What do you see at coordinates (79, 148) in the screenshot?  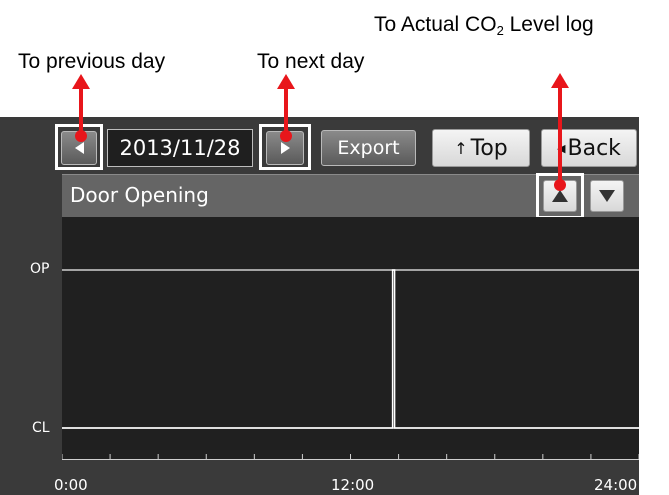 I see `arrow-left-icon` at bounding box center [79, 148].